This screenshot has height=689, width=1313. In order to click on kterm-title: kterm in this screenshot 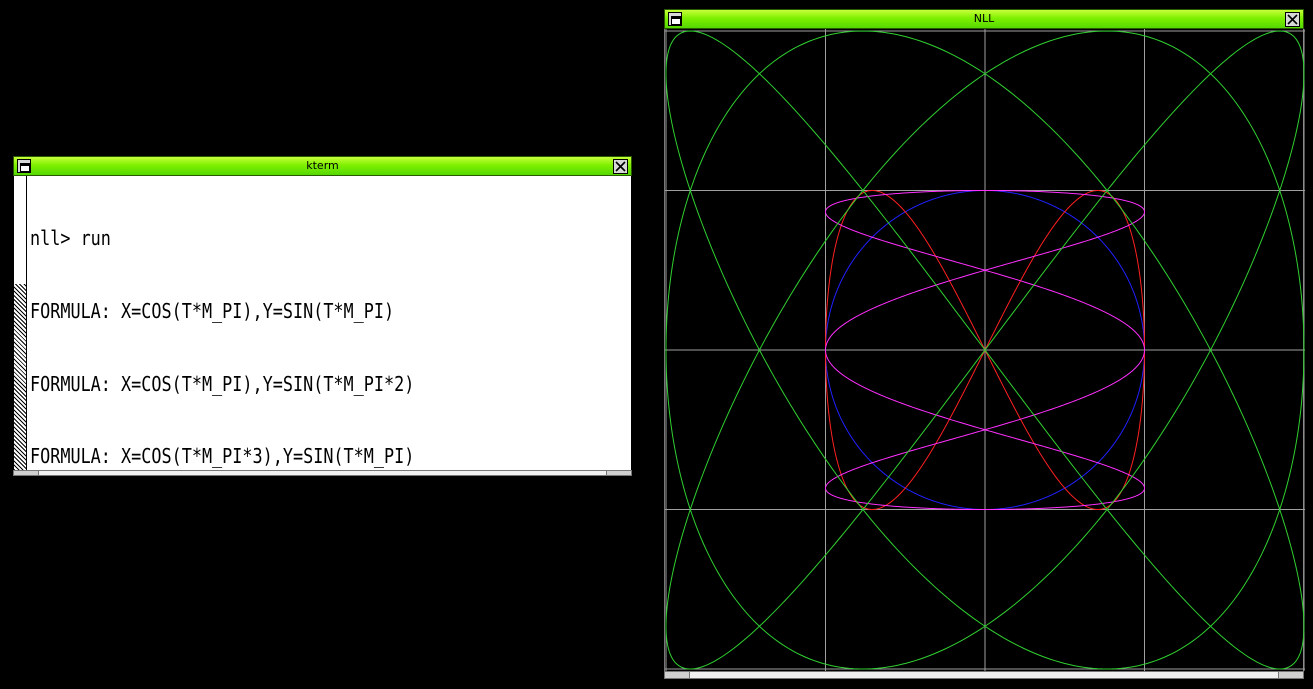, I will do `click(322, 165)`.